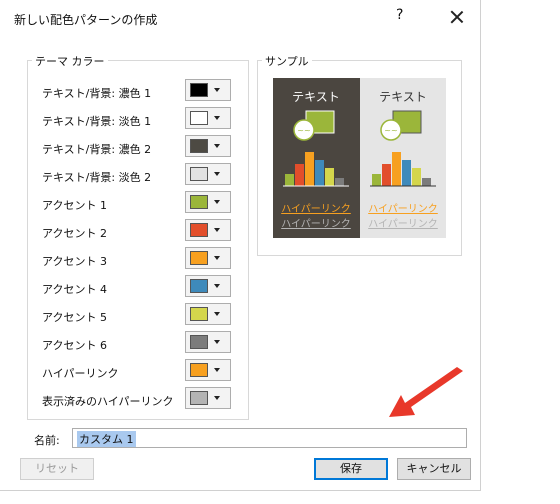 The image size is (560, 504). Describe the element at coordinates (142, 373) in the screenshot. I see `theme-color-row: ハイパーリンク` at that location.